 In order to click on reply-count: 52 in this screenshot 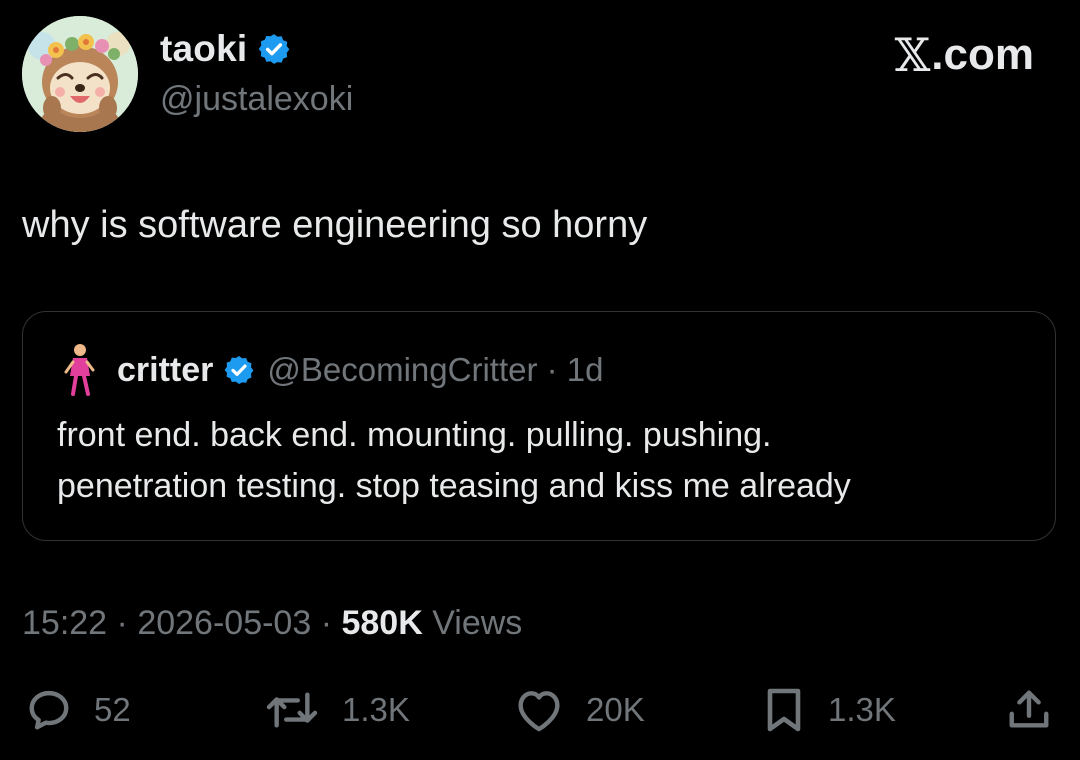, I will do `click(112, 709)`.